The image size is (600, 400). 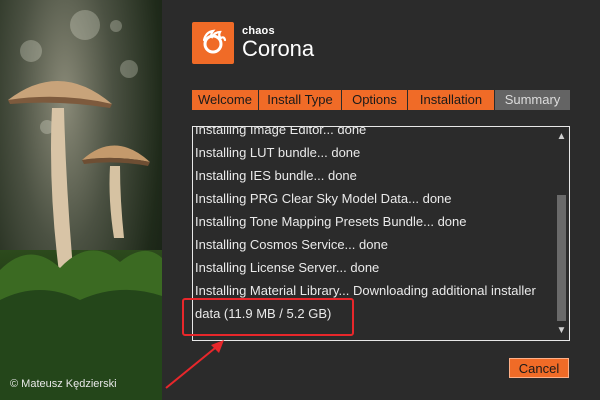 What do you see at coordinates (194, 364) in the screenshot?
I see `red-arrow-icon` at bounding box center [194, 364].